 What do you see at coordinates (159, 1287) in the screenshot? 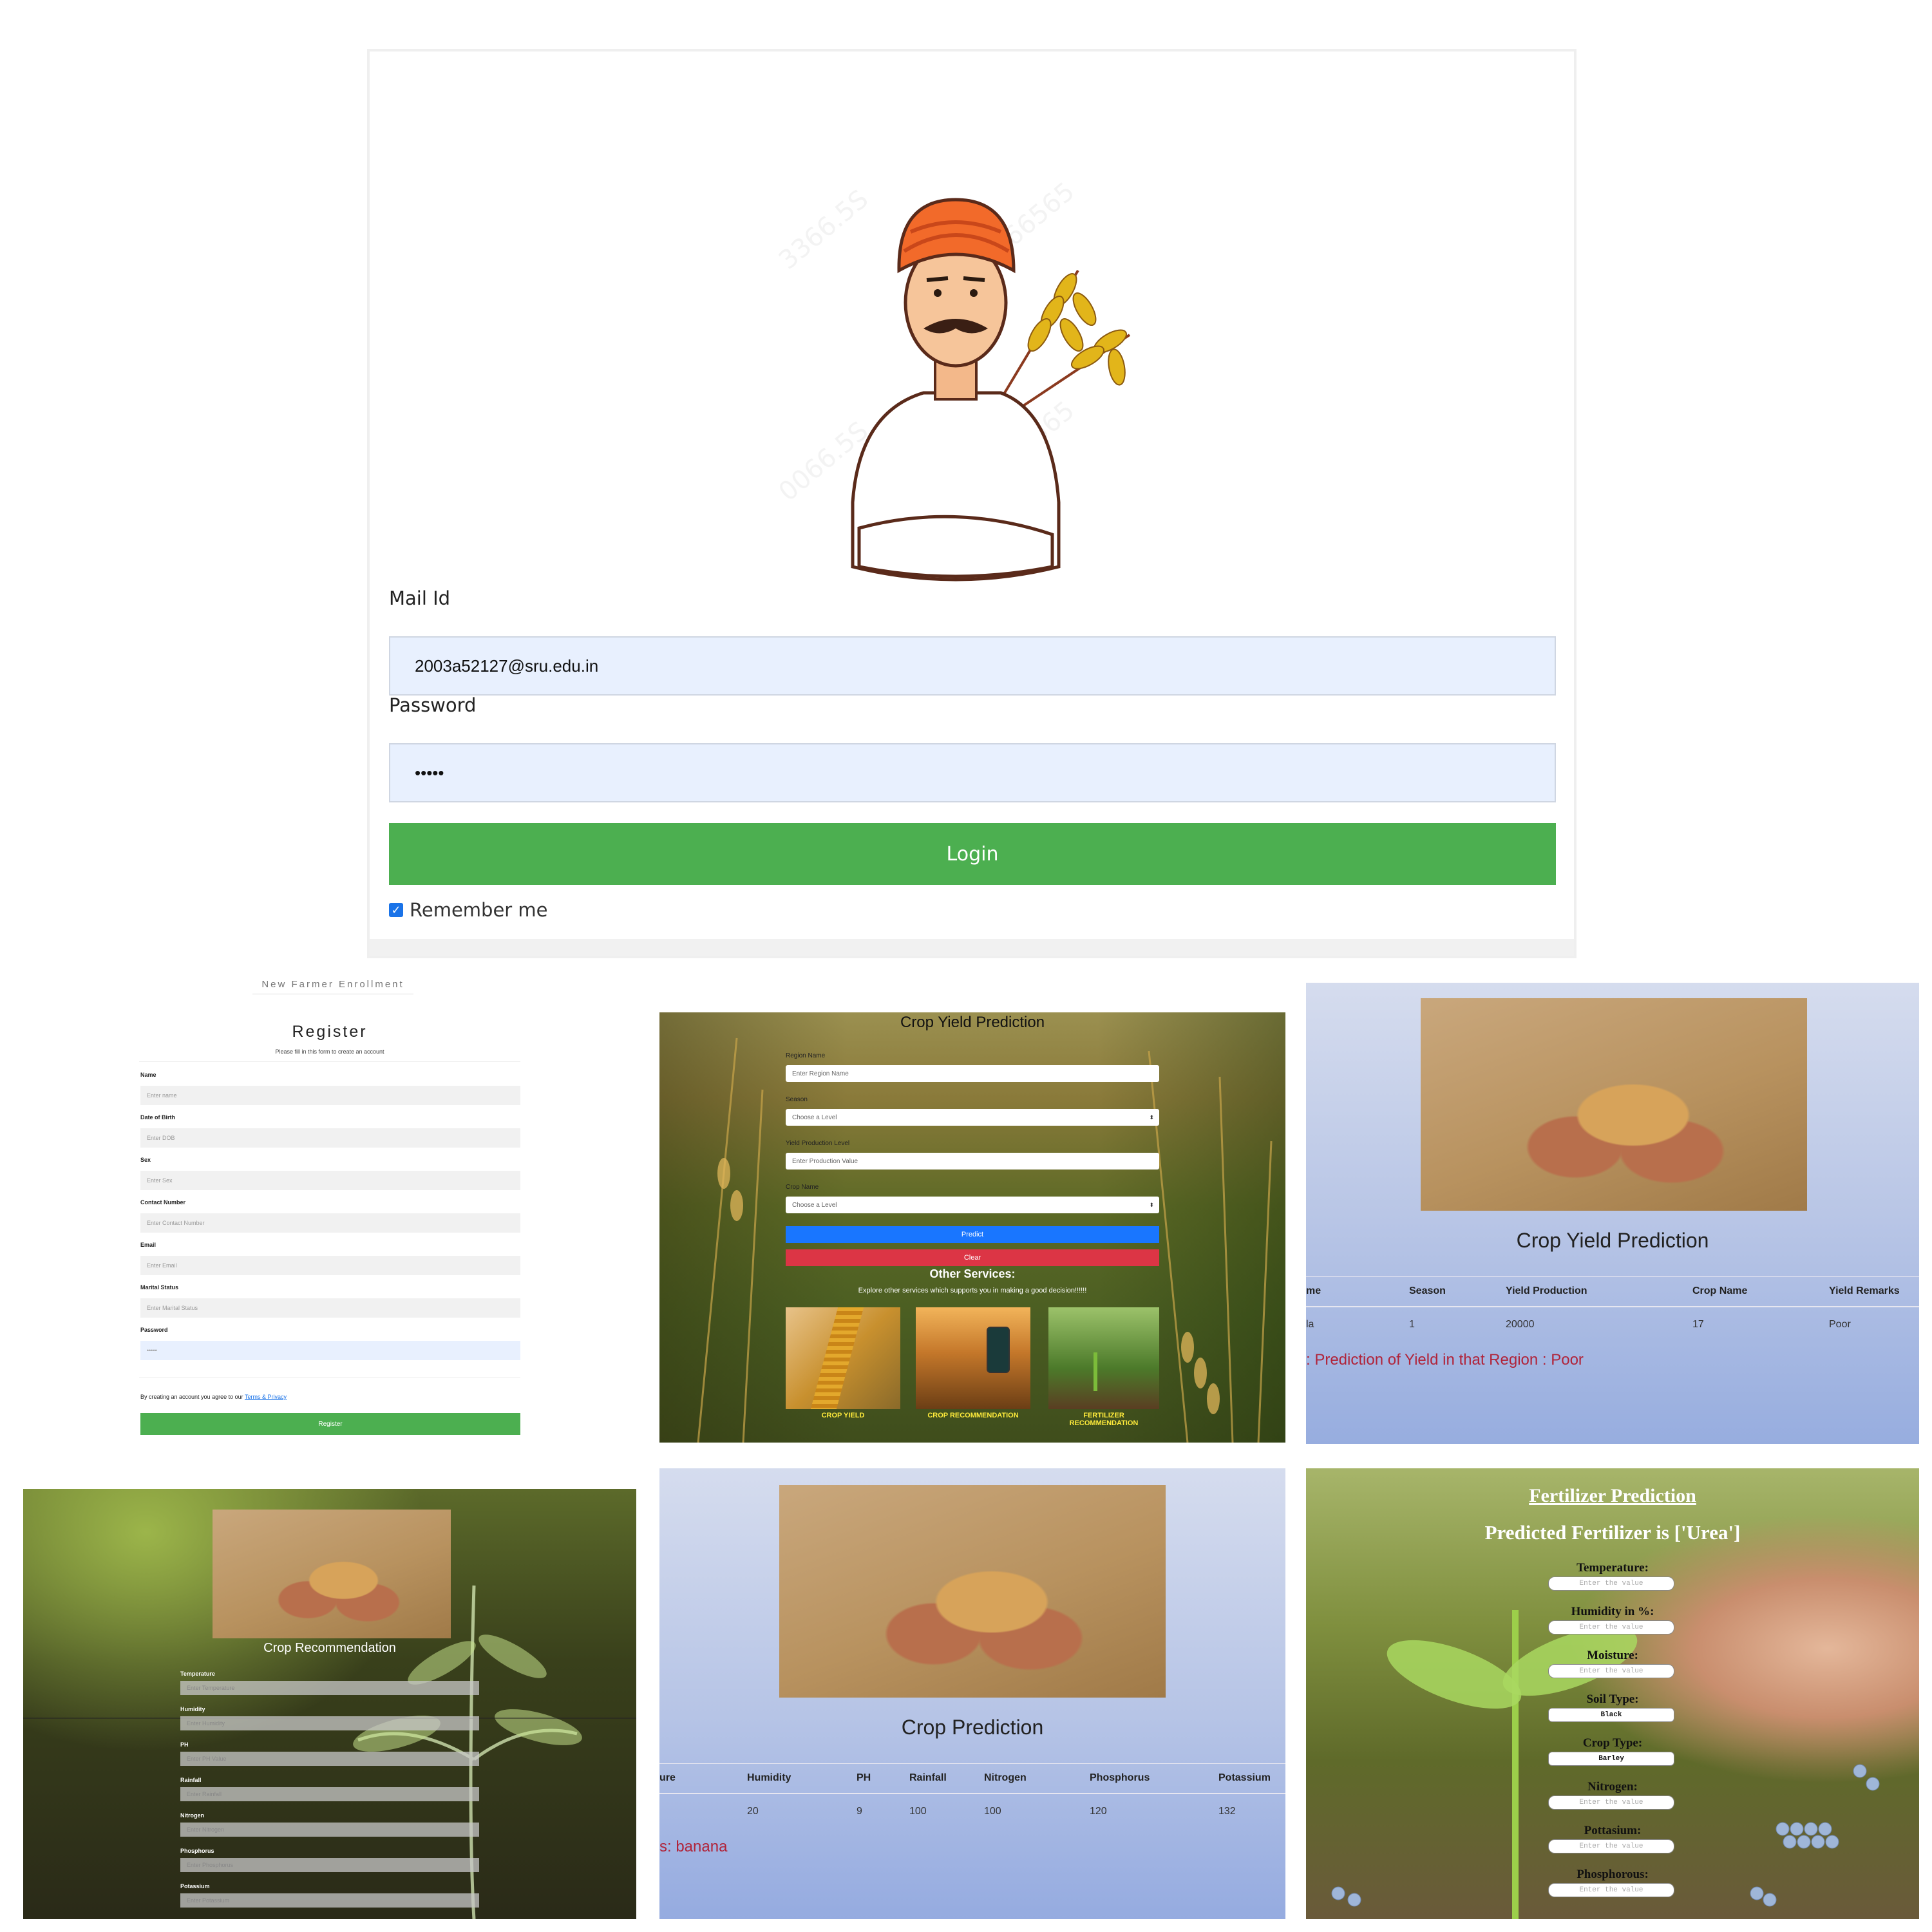
I see `register-field-label: Marital Status` at bounding box center [159, 1287].